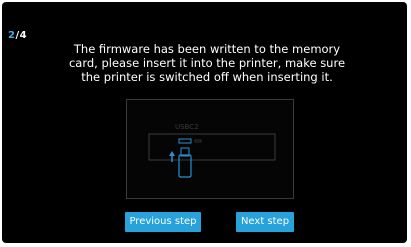 The image size is (411, 247). Describe the element at coordinates (185, 162) in the screenshot. I see `usb-drive-icon` at that location.